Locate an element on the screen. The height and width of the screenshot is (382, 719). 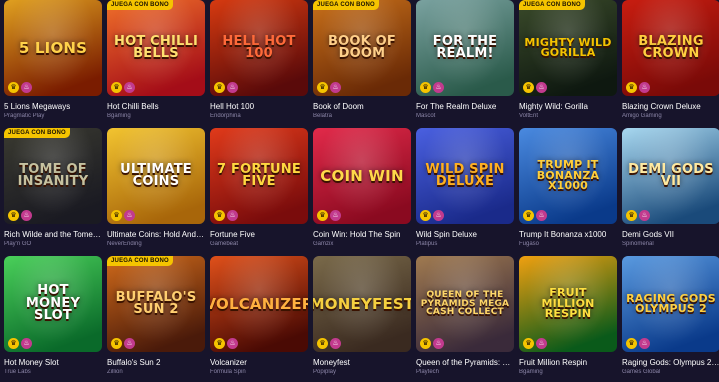
game-thumbnail: Ultimate Coins ♛ ♨ is located at coordinates (156, 176).